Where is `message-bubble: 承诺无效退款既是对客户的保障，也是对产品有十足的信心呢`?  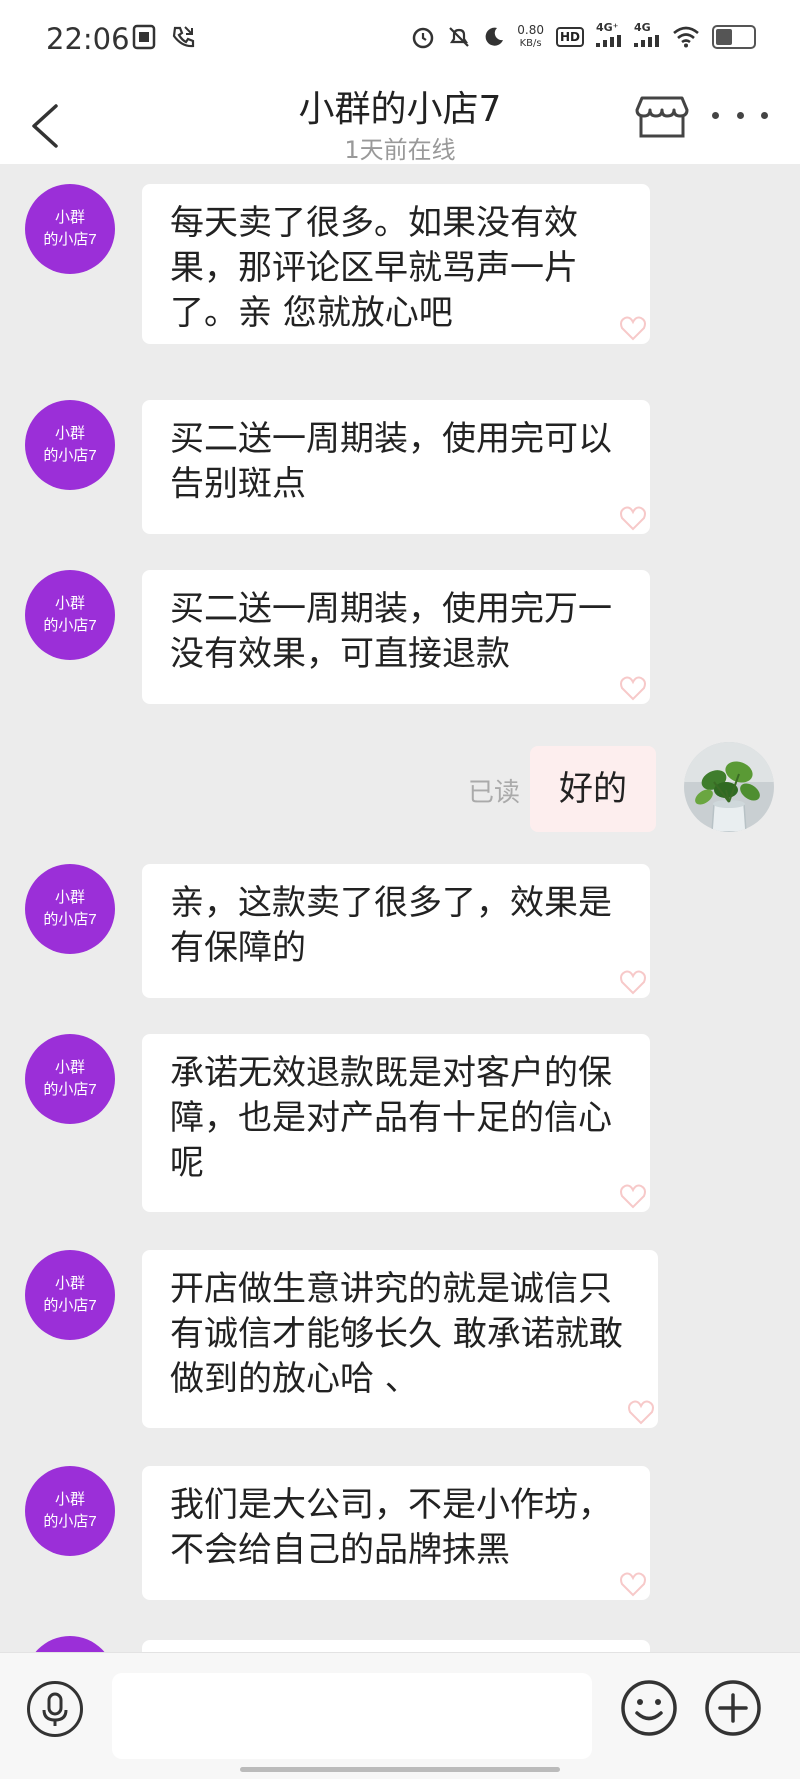
message-bubble: 承诺无效退款既是对客户的保障，也是对产品有十足的信心呢 is located at coordinates (396, 1123).